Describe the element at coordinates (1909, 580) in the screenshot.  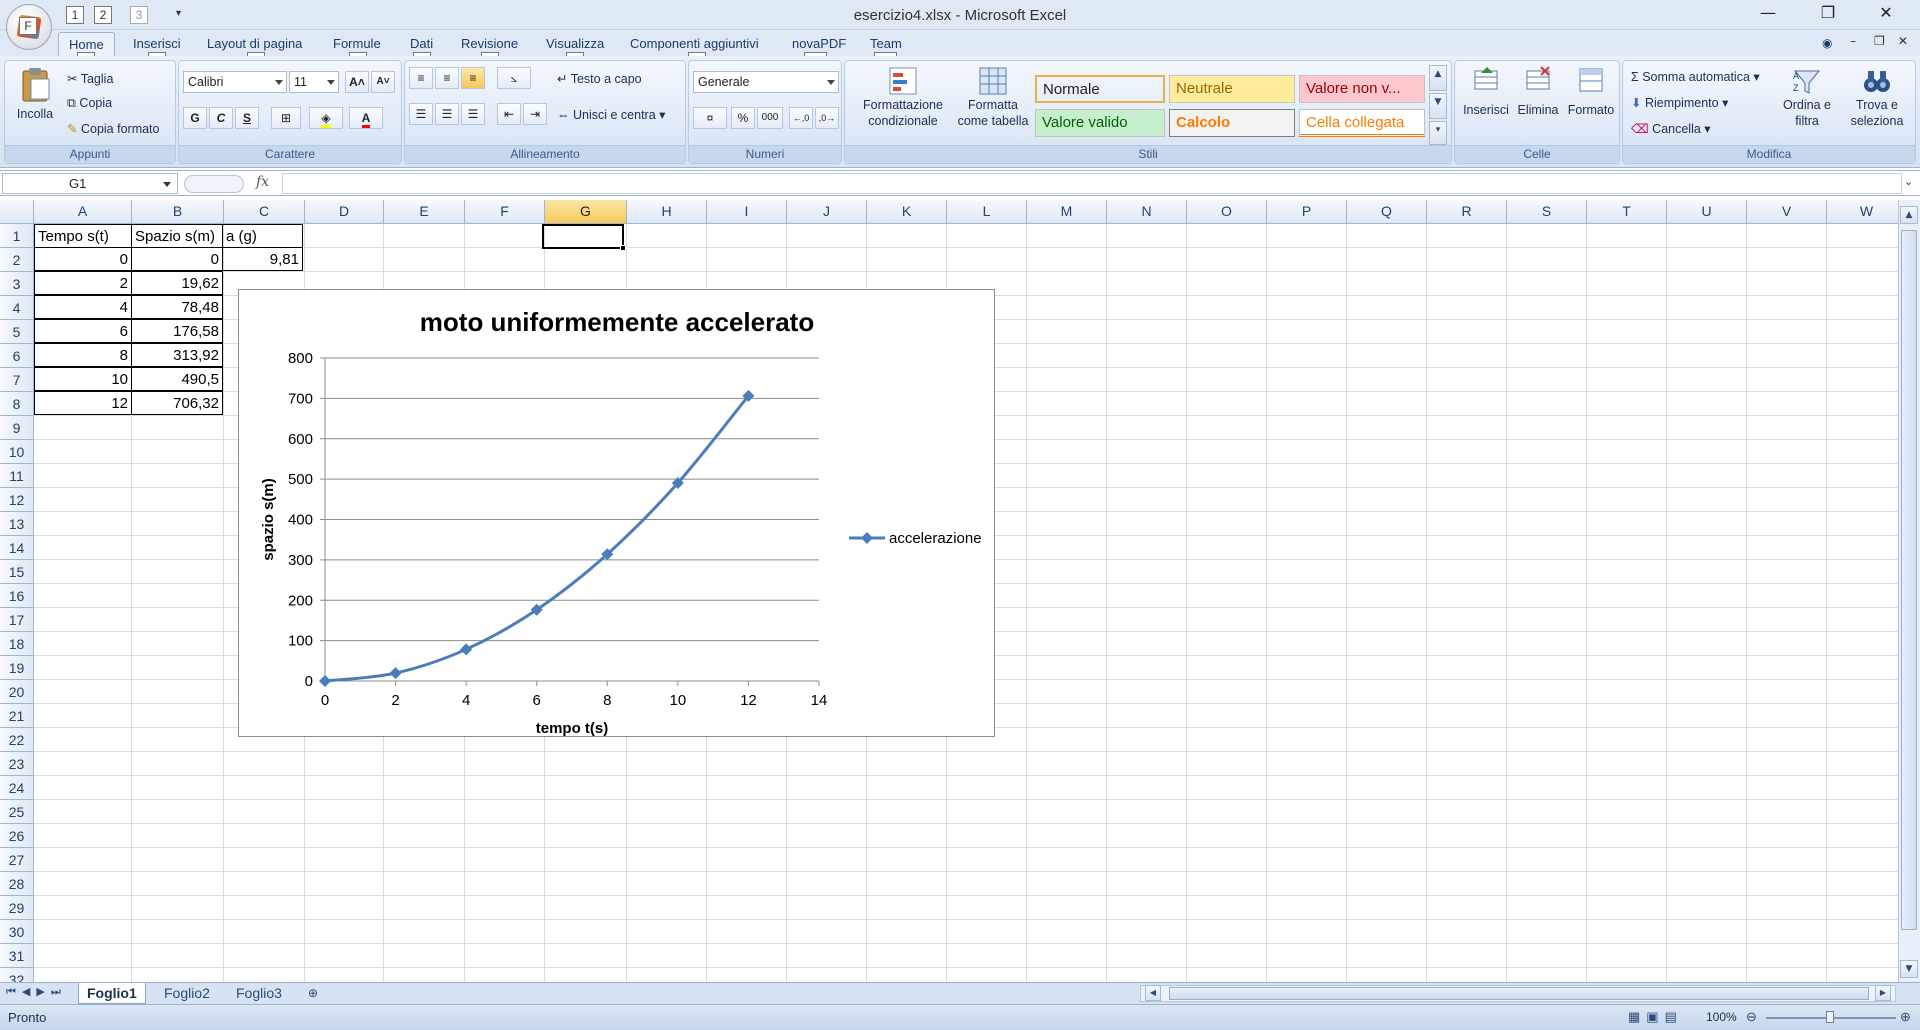
I see `vertical-scroll-thumb` at that location.